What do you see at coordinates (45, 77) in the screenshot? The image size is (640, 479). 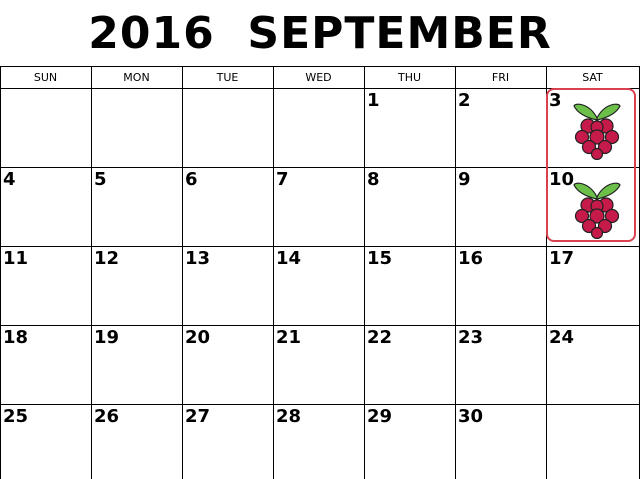 I see `weekday-header-sun: SUN` at bounding box center [45, 77].